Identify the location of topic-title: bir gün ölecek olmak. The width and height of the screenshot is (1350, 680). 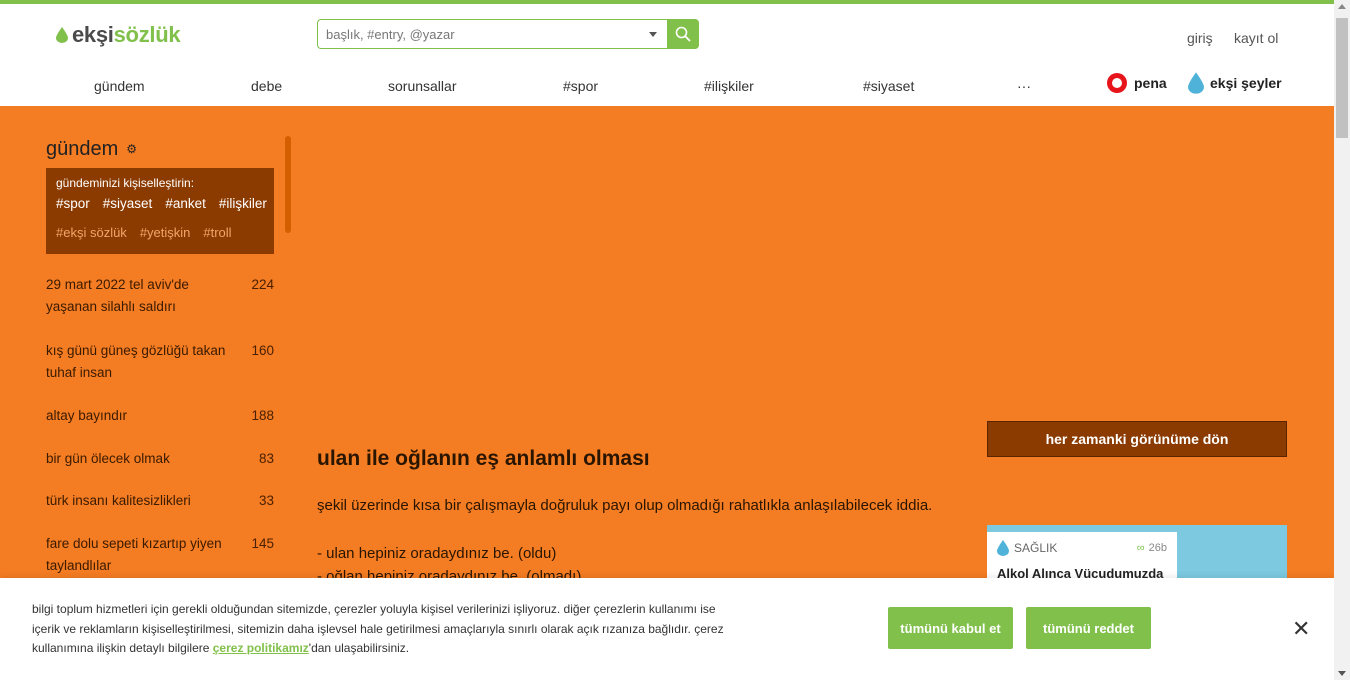
(108, 458).